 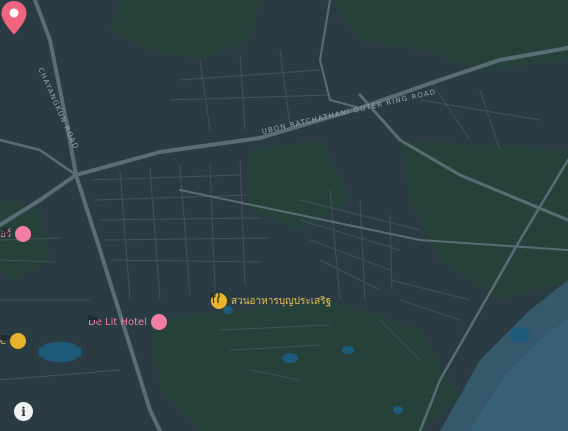 I want to click on poi-restaurant: สวนอาหารบุญประเสริฐ, so click(x=271, y=301).